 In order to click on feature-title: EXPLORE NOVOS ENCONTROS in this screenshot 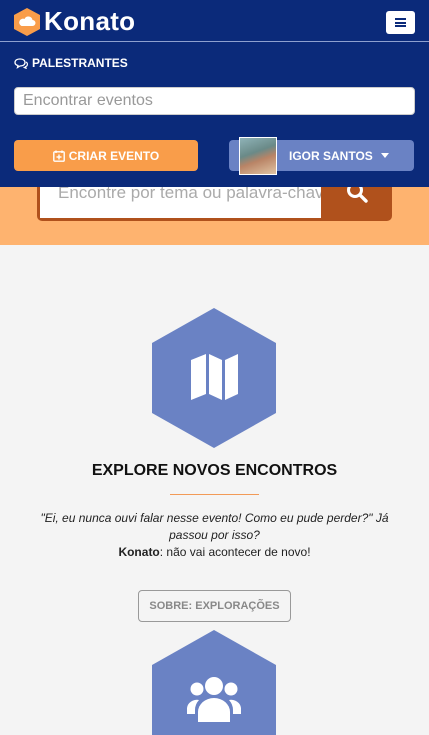, I will do `click(214, 470)`.